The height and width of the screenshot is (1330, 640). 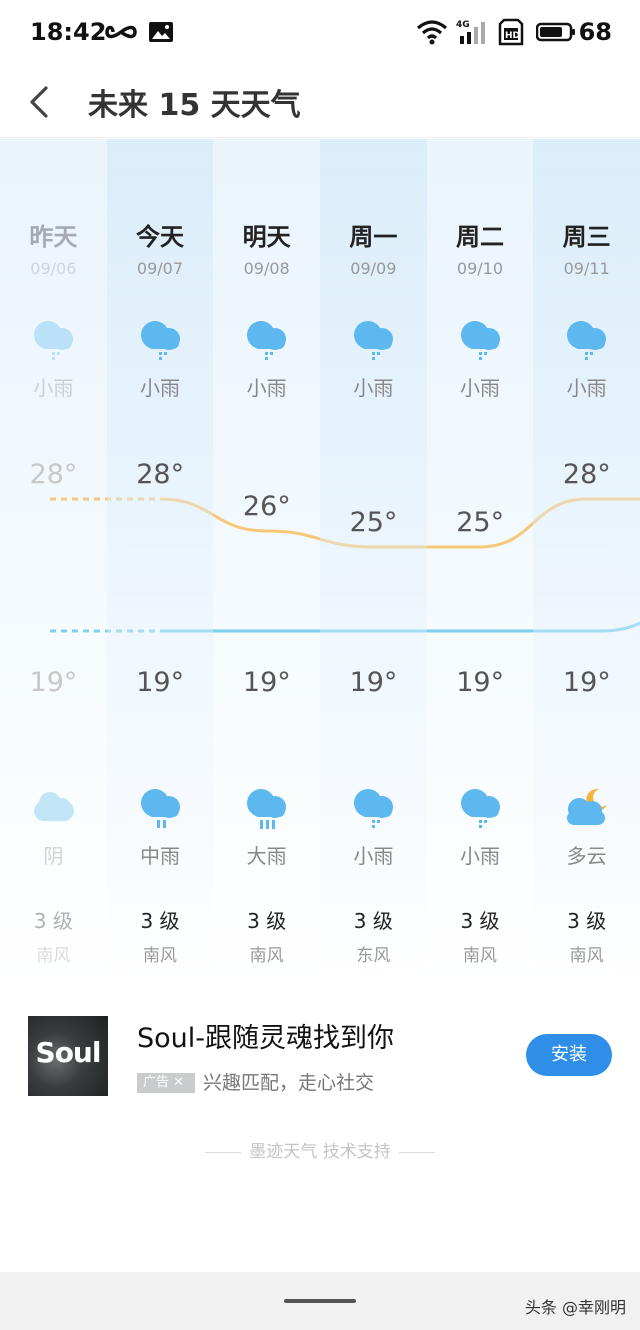 What do you see at coordinates (266, 268) in the screenshot?
I see `day-date: 09/08` at bounding box center [266, 268].